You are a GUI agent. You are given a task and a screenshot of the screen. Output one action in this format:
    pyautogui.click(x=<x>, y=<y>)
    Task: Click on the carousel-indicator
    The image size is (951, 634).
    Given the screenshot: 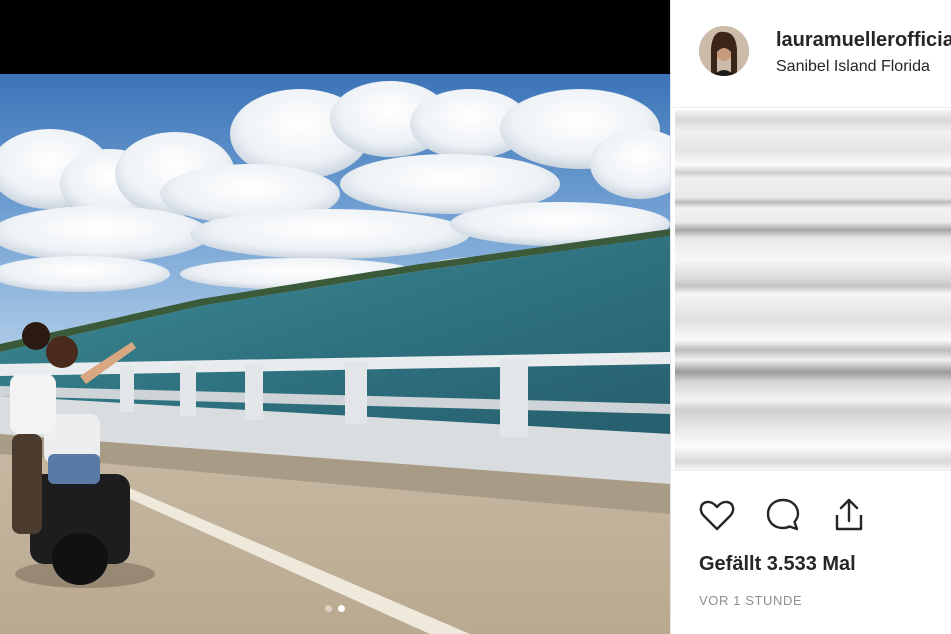 What is the action you would take?
    pyautogui.click(x=335, y=608)
    